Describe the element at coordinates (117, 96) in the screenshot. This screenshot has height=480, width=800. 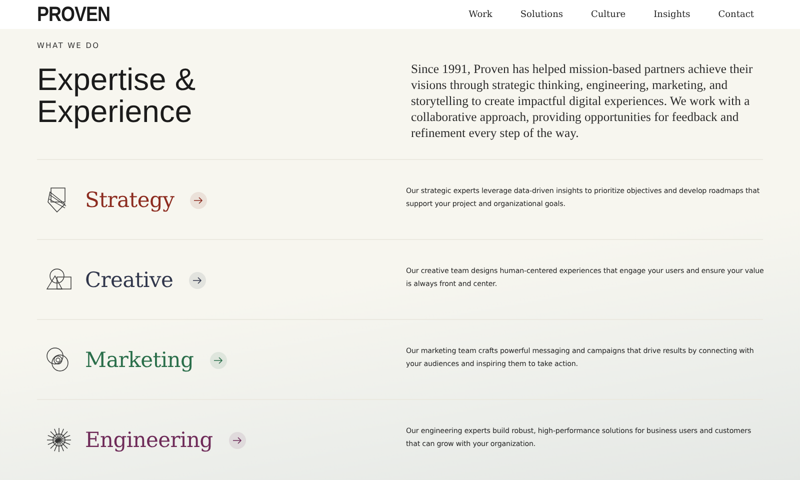
I see `section-heading: Expertise & Experience` at that location.